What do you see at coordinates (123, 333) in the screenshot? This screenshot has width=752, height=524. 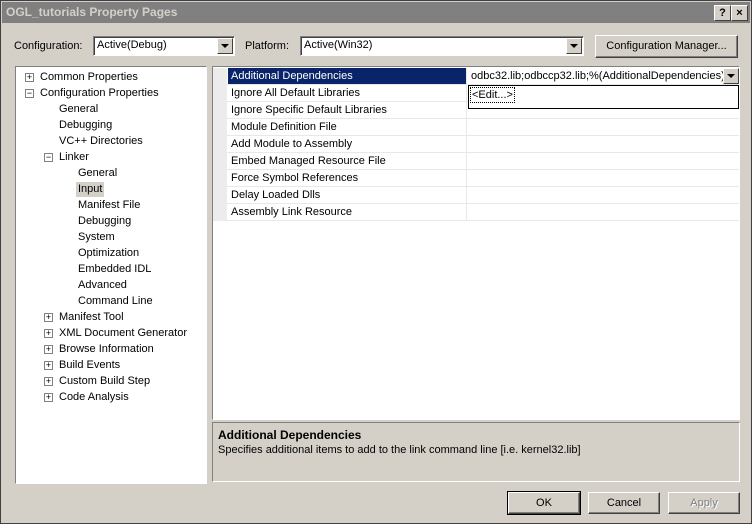 I see `tree-item-label: XML Document Generator` at bounding box center [123, 333].